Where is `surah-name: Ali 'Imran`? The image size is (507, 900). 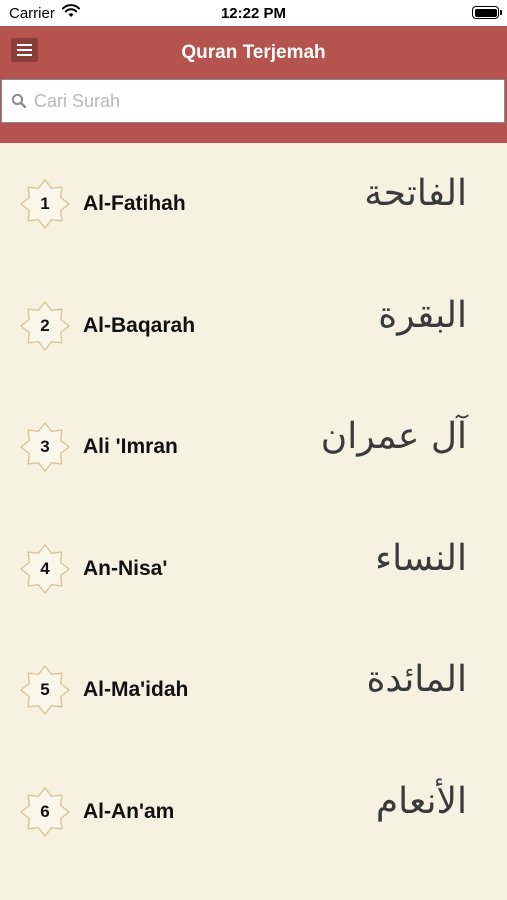 surah-name: Ali 'Imran is located at coordinates (130, 446).